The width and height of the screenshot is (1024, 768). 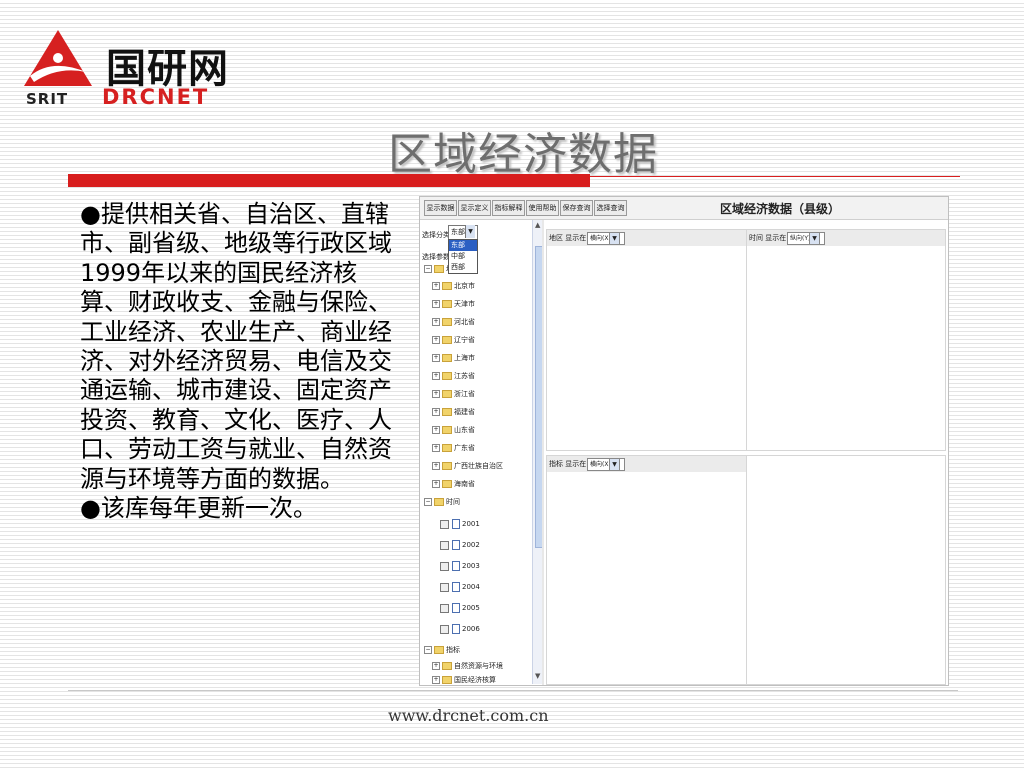 I want to click on region-panel-header: 地区 显示在 横向(X) ▼, so click(x=647, y=238).